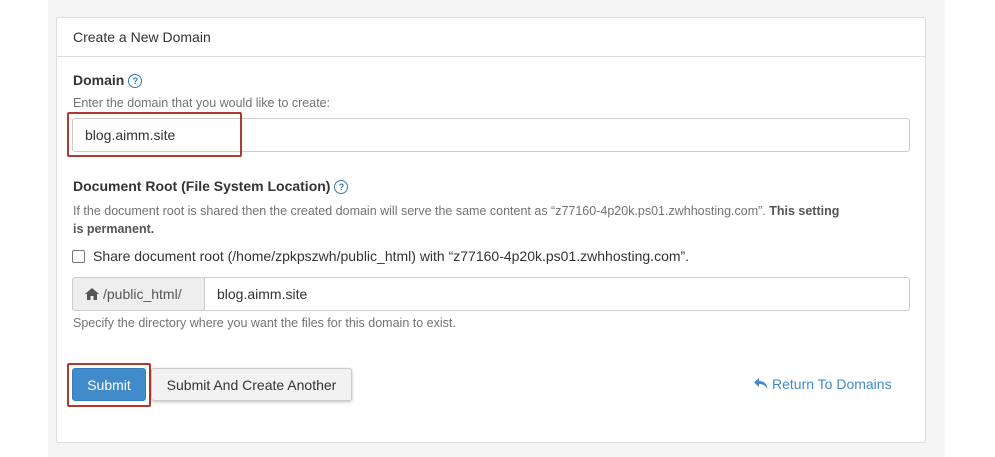 The width and height of the screenshot is (995, 457). What do you see at coordinates (202, 186) in the screenshot?
I see `docroot-label: Document Root (File System Location)` at bounding box center [202, 186].